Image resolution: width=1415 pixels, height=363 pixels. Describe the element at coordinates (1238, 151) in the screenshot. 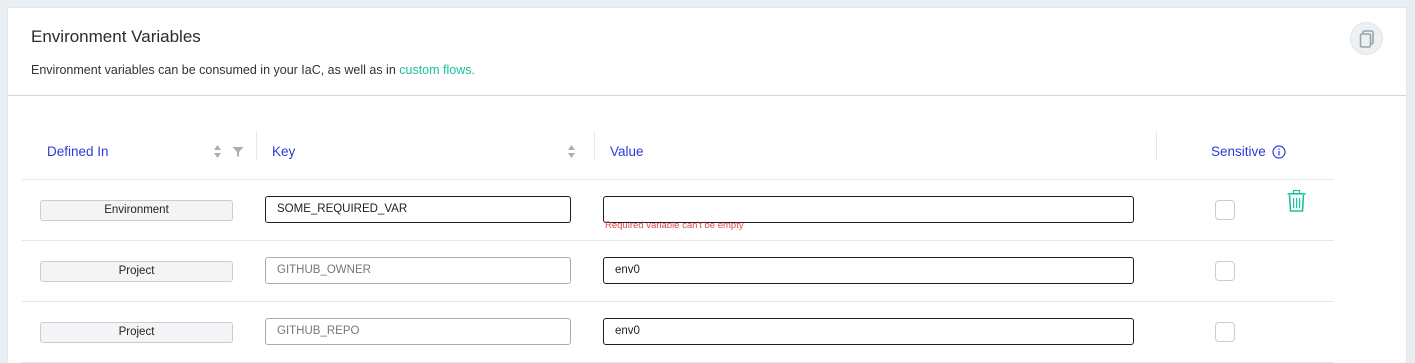

I see `column-header-sensitive: Sensitive` at that location.